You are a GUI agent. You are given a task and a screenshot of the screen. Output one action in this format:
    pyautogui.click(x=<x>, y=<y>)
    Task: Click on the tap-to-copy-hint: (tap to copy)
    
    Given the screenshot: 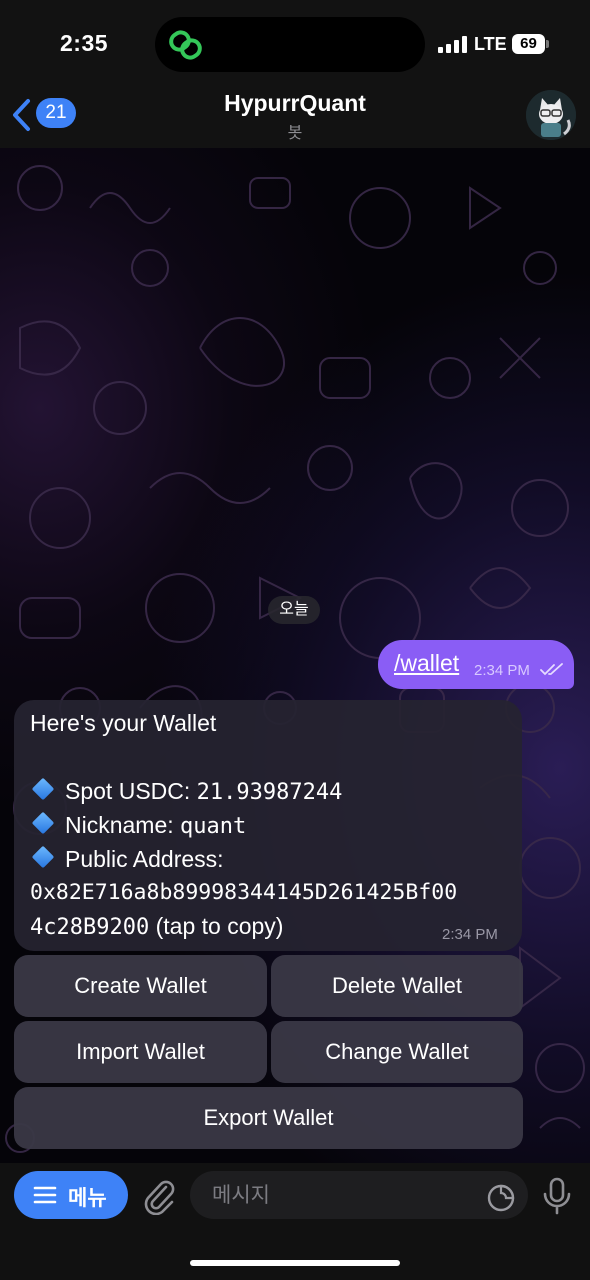 What is the action you would take?
    pyautogui.click(x=219, y=926)
    